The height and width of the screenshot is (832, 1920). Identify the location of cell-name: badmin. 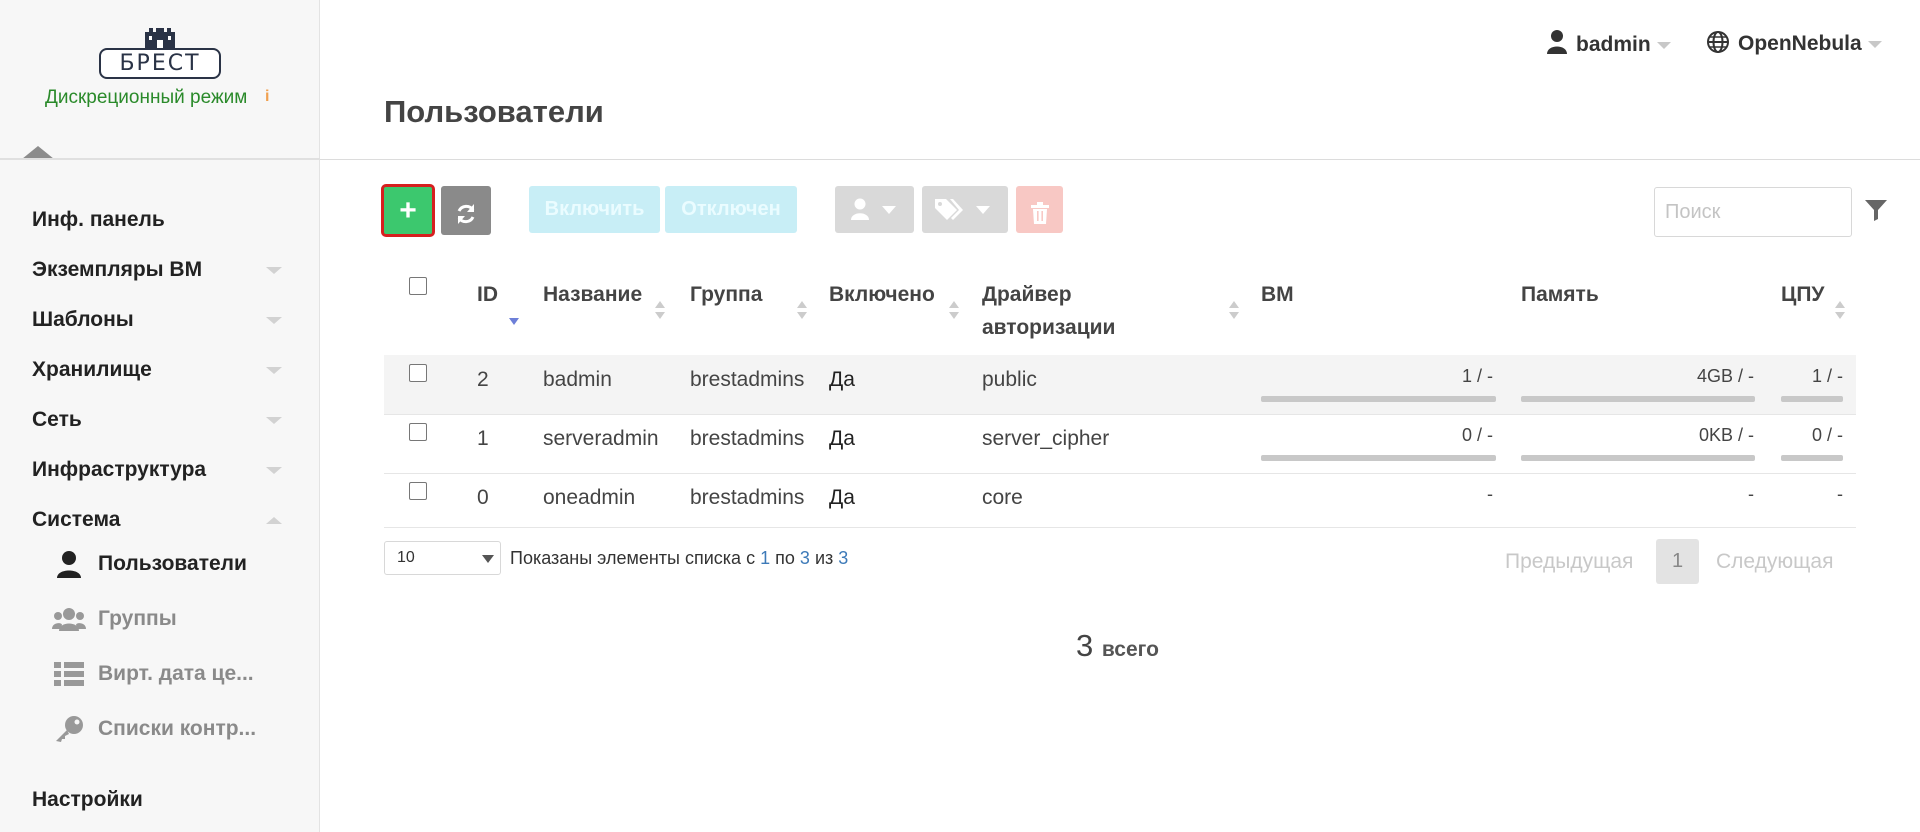
(577, 379).